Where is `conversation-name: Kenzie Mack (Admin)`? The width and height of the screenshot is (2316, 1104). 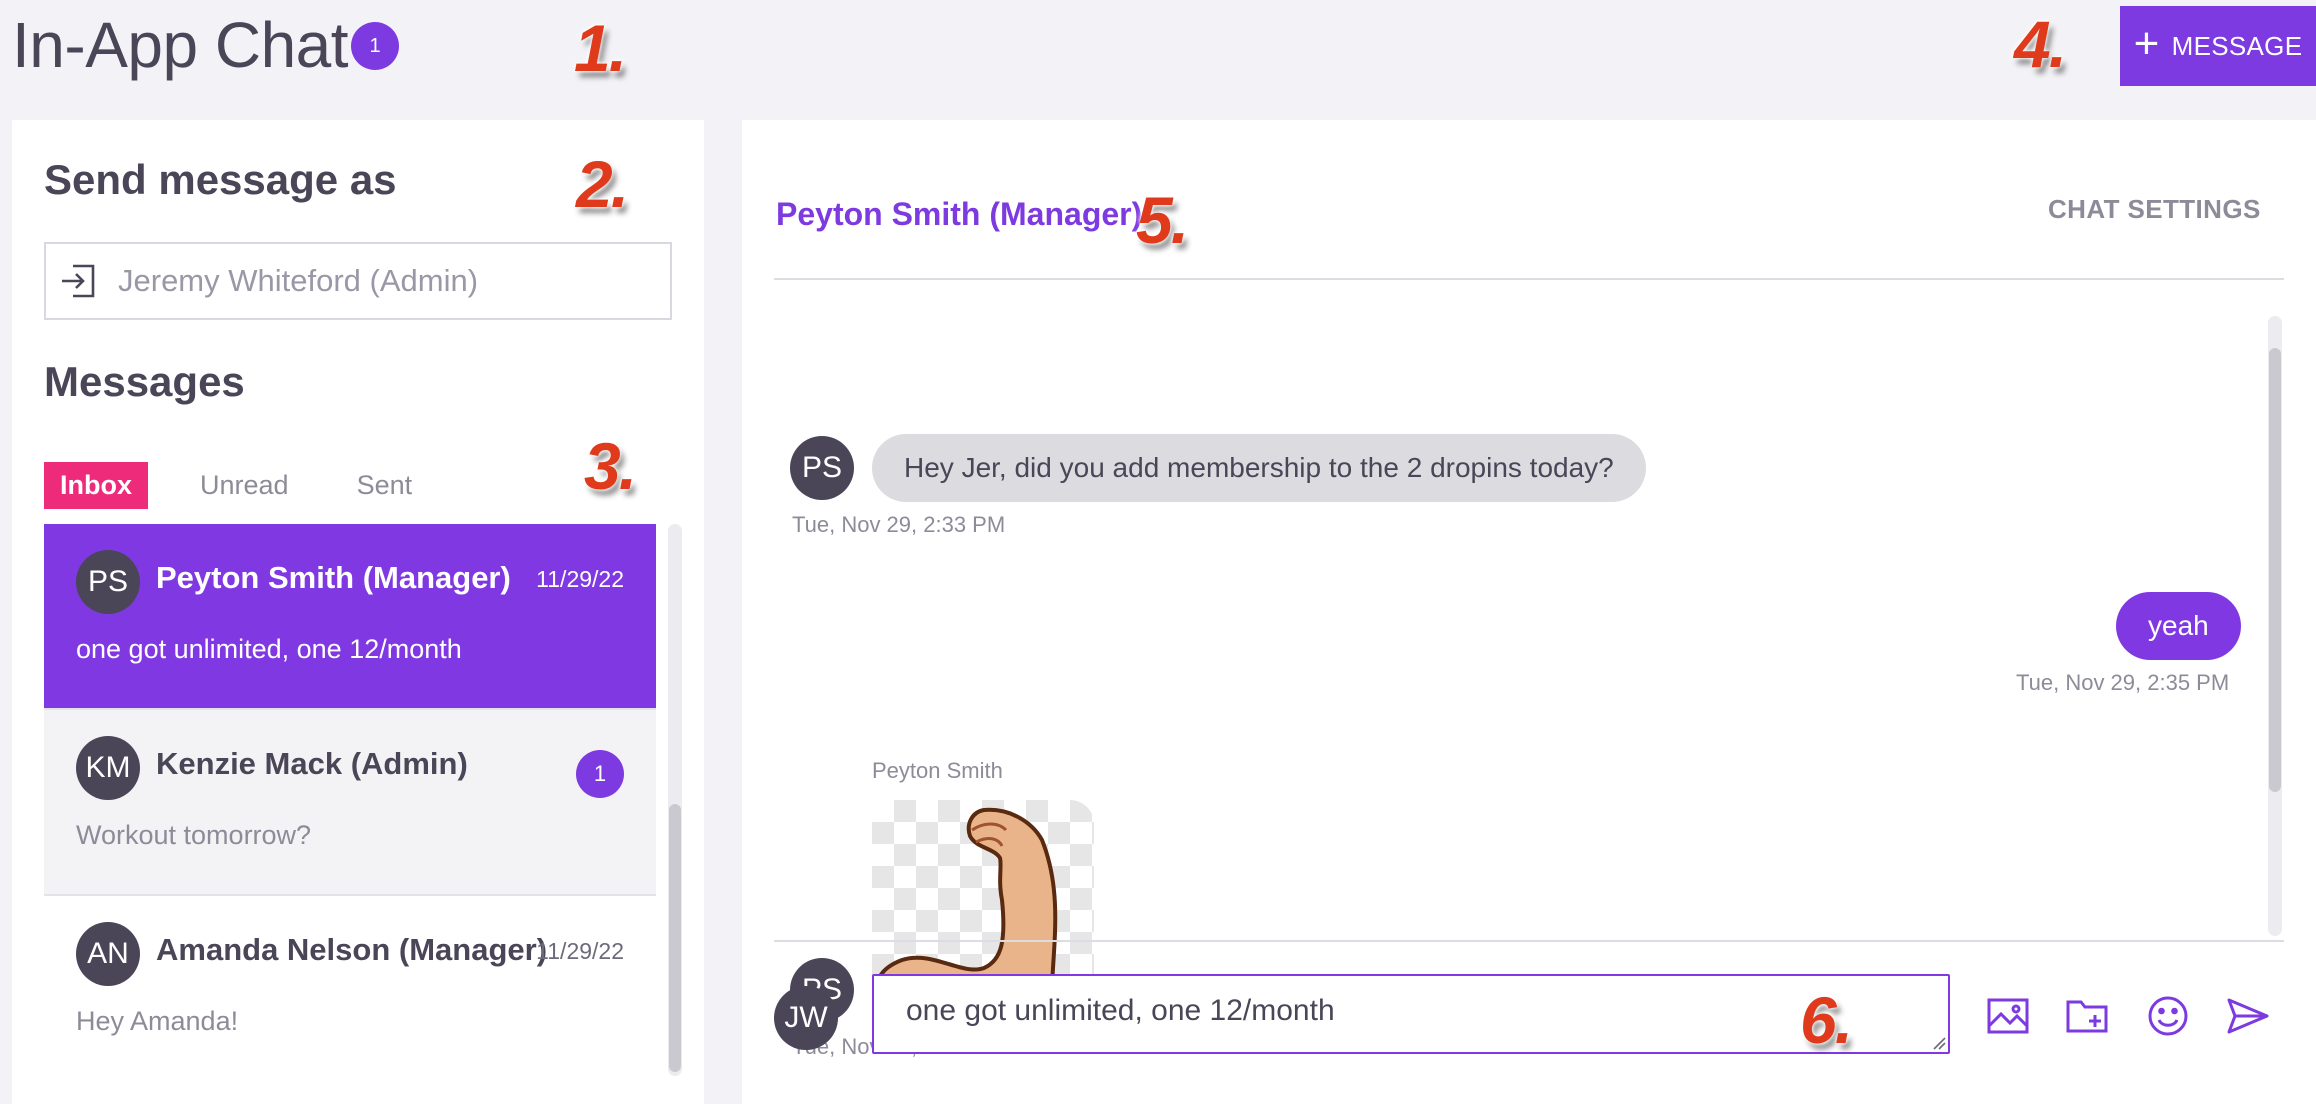 conversation-name: Kenzie Mack (Admin) is located at coordinates (312, 763).